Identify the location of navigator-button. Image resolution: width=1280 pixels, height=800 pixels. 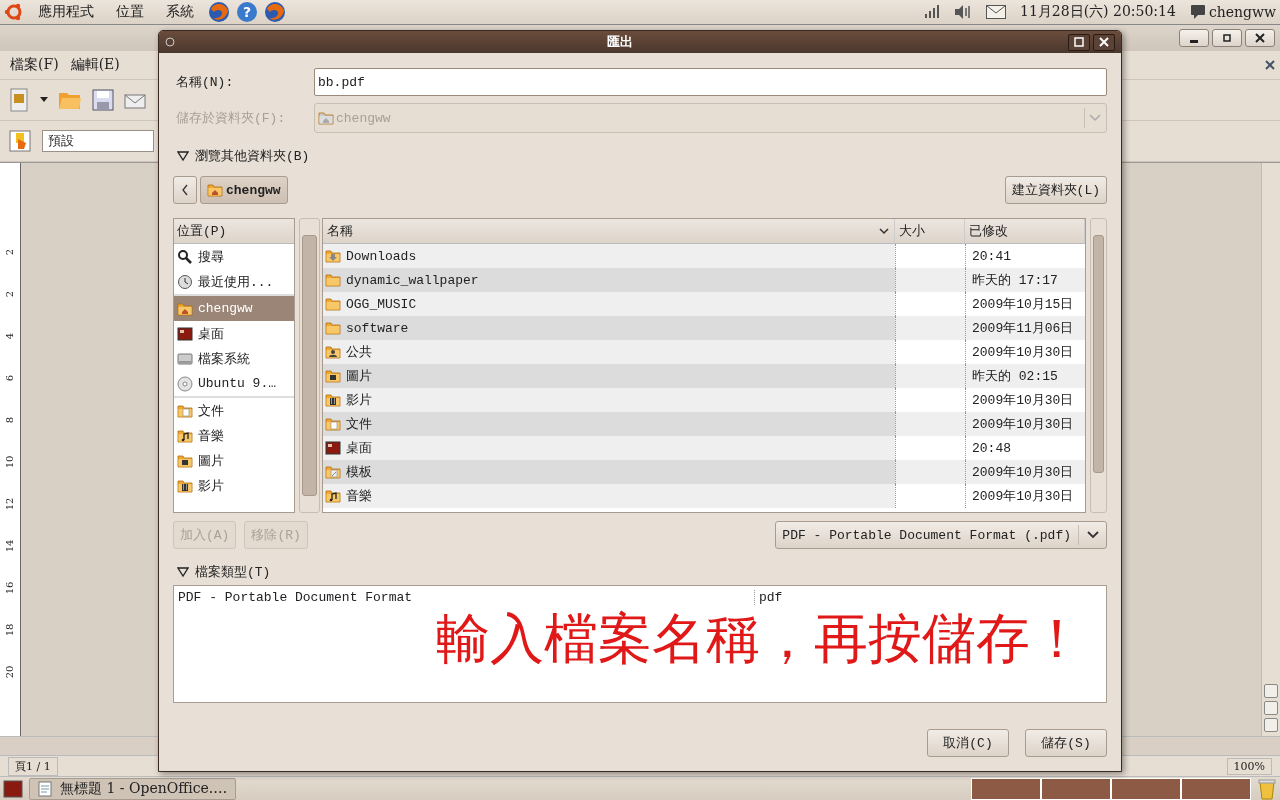
(1271, 708).